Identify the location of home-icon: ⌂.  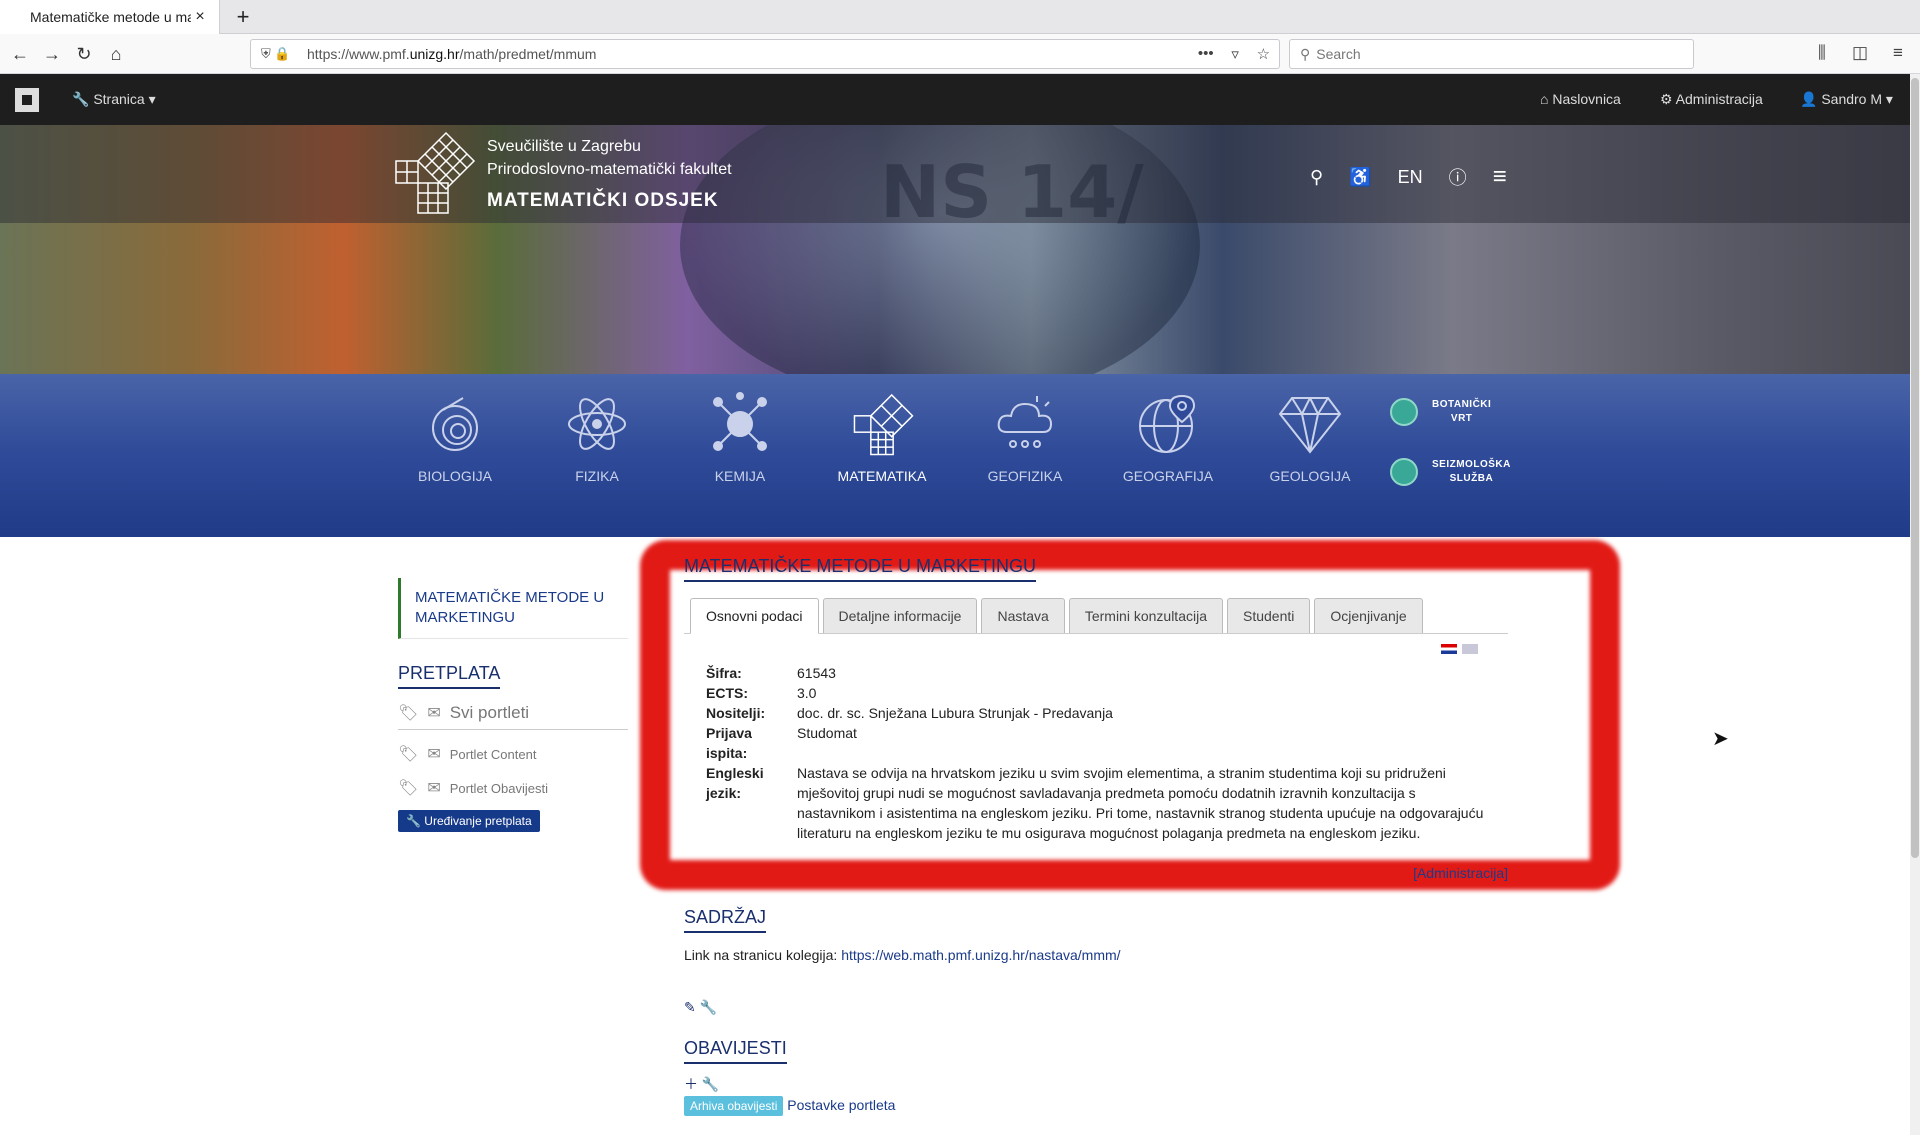
(116, 54).